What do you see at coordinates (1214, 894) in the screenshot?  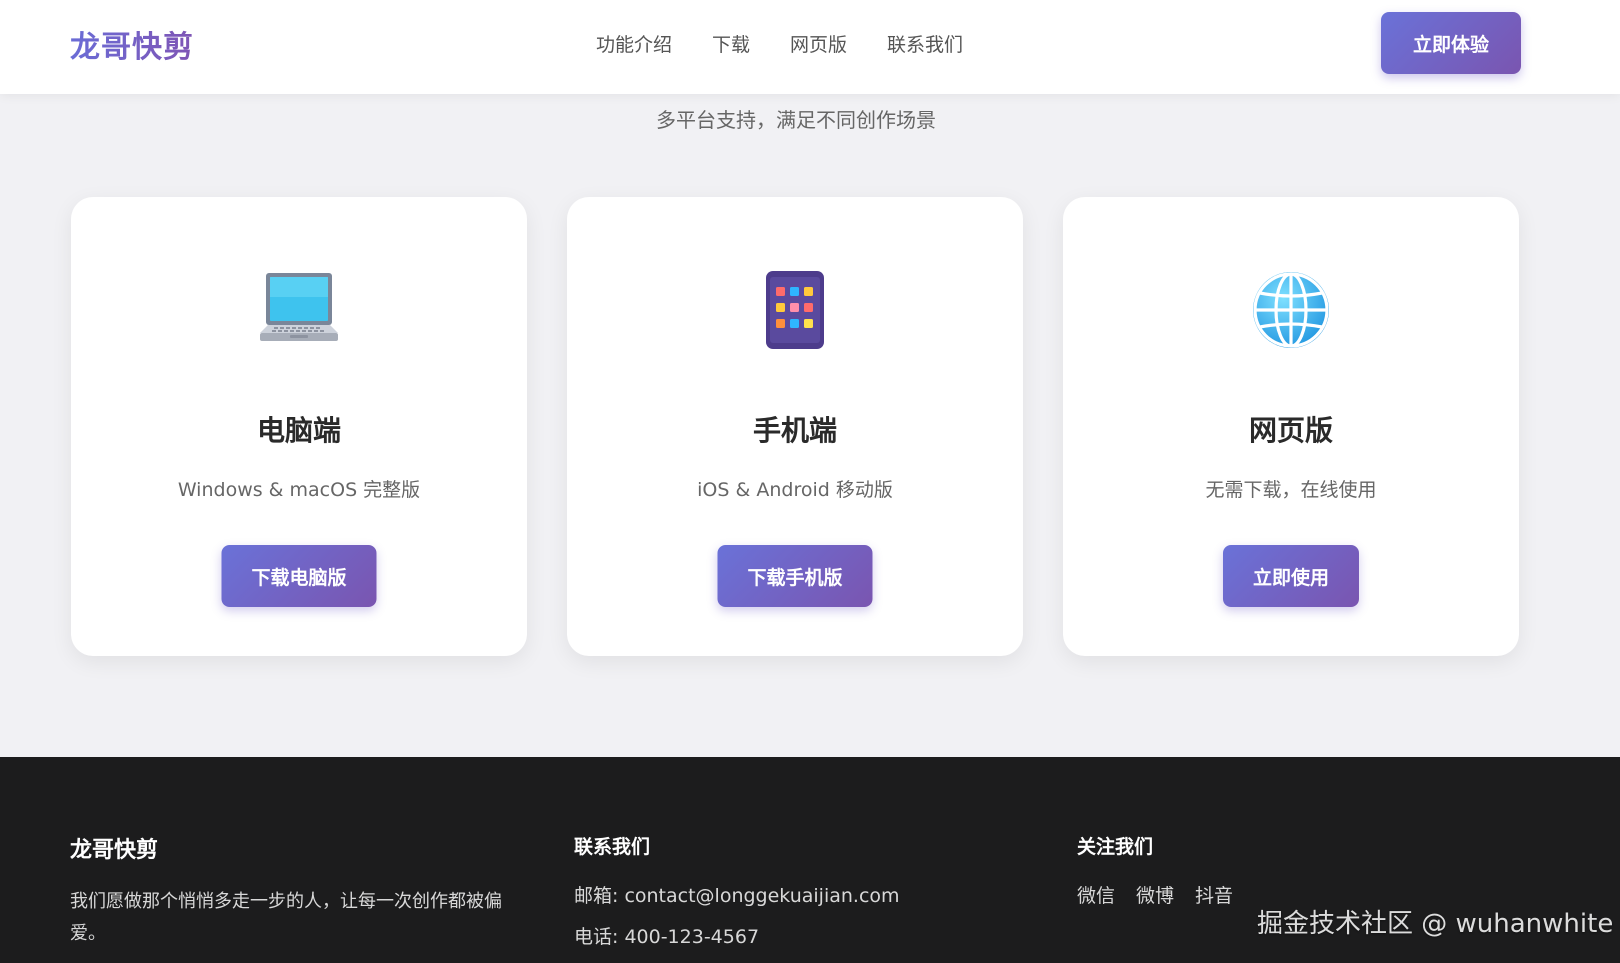 I see `social-douyin: 抖音` at bounding box center [1214, 894].